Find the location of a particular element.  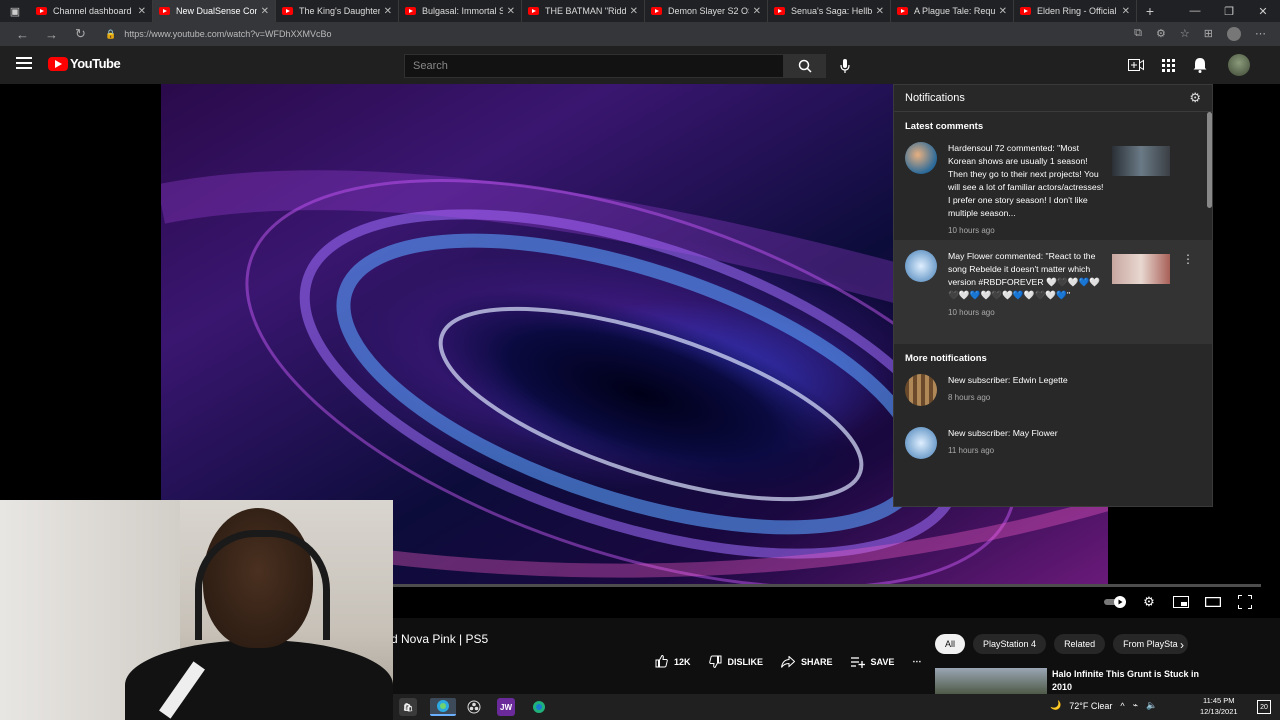

window-menu-icon: ▣ is located at coordinates (15, 11).